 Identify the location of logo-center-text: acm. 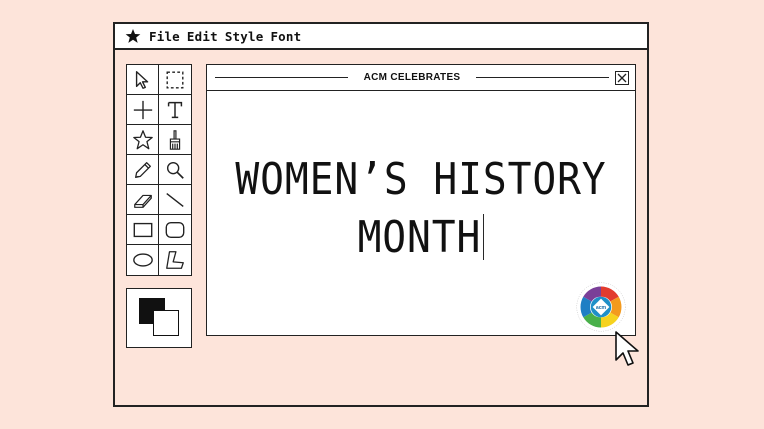
(601, 308).